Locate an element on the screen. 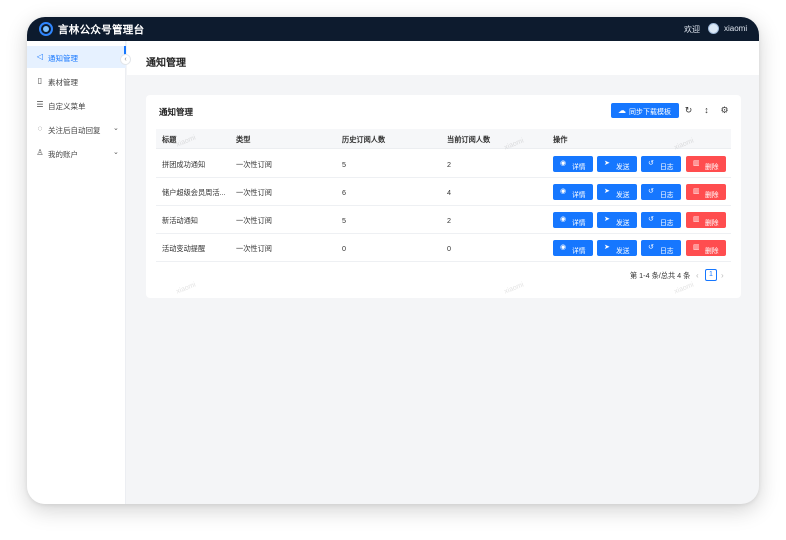 The height and width of the screenshot is (540, 786). settings-icon: ⚙ is located at coordinates (724, 110).